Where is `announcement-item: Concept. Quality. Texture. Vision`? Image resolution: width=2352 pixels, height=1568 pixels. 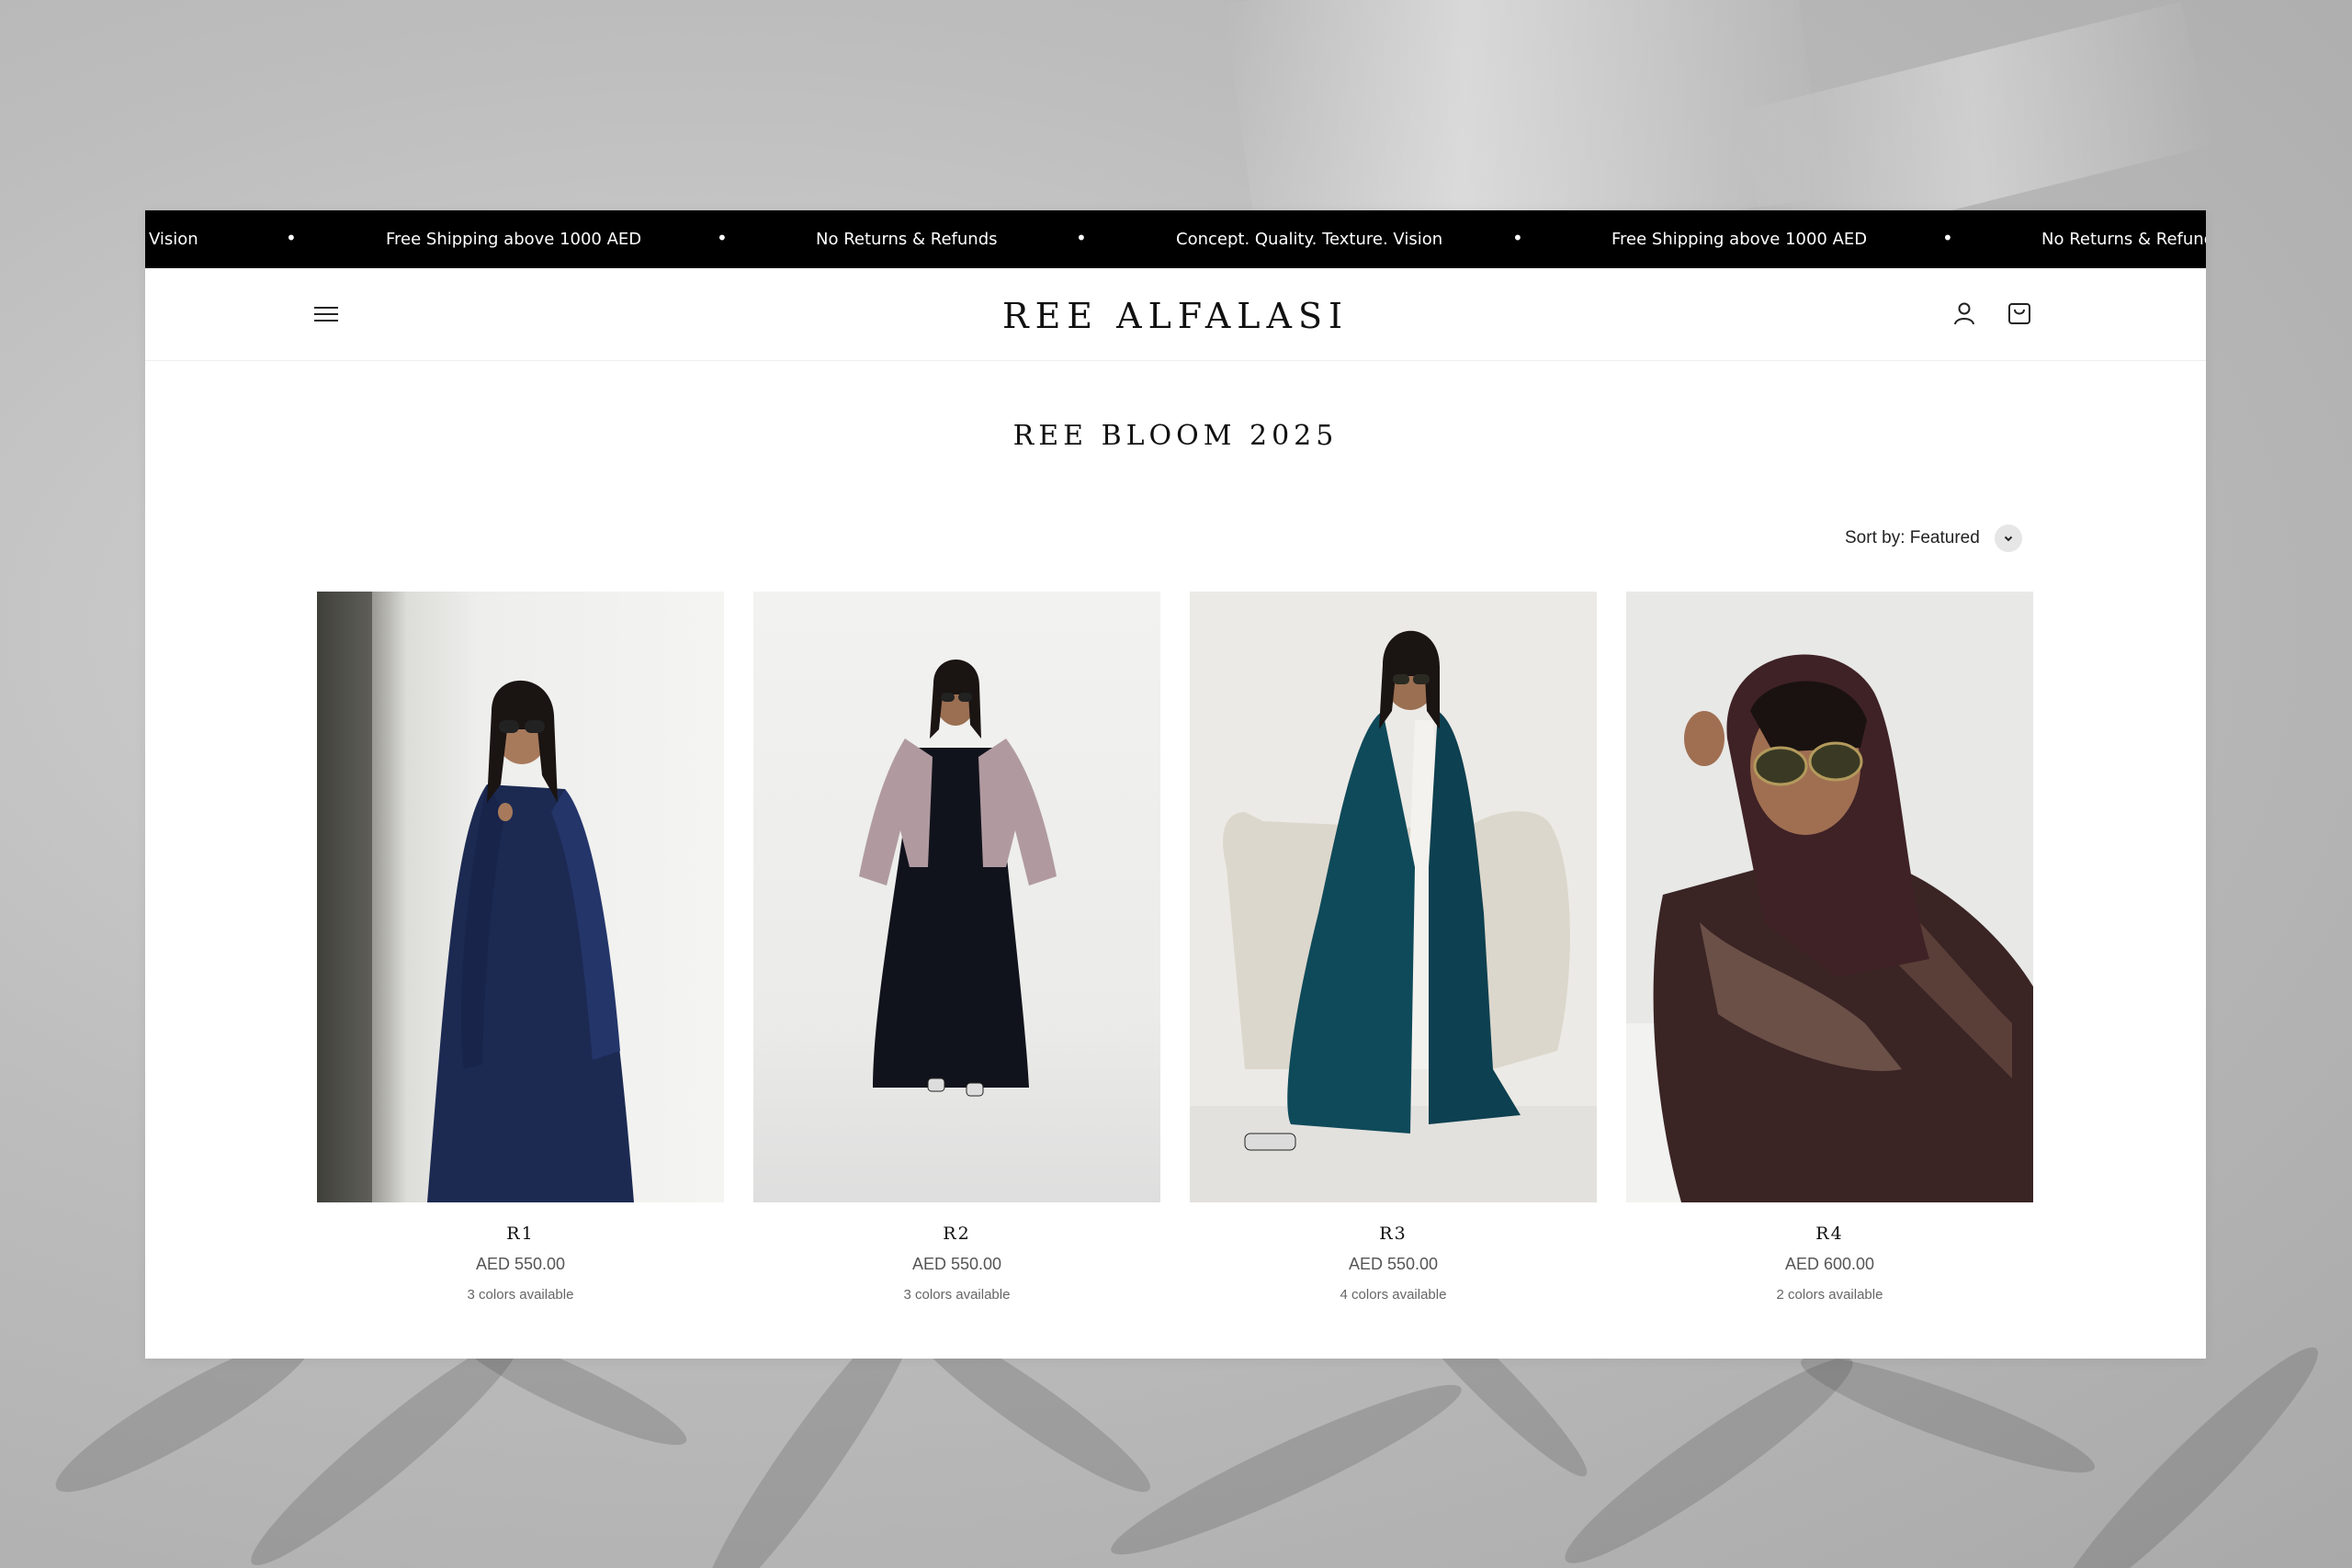 announcement-item: Concept. Quality. Texture. Vision is located at coordinates (1309, 240).